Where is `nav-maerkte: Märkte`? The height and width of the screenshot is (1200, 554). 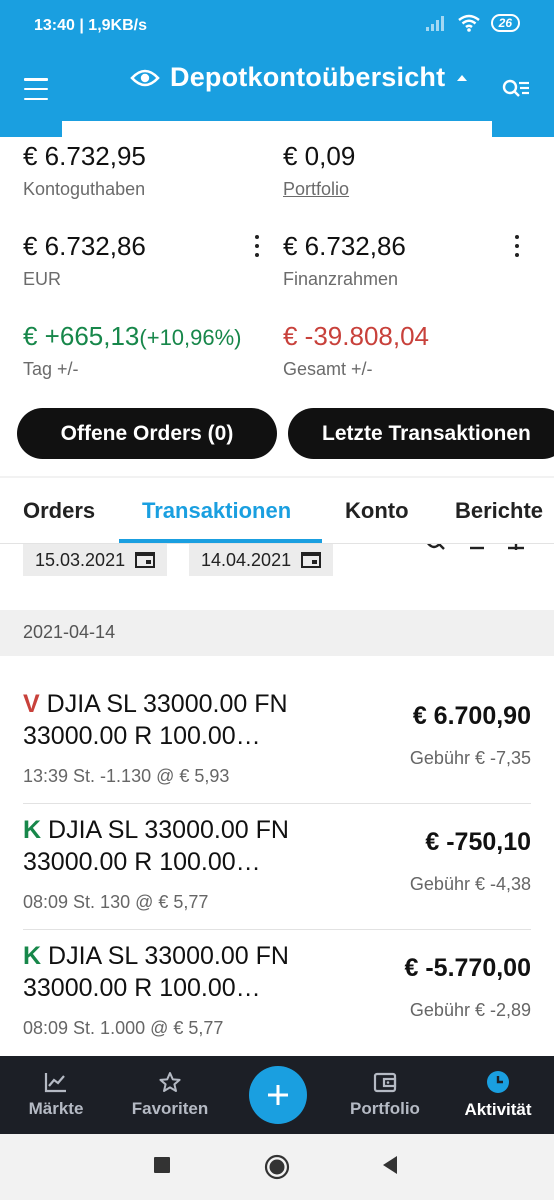
nav-maerkte: Märkte is located at coordinates (56, 1095).